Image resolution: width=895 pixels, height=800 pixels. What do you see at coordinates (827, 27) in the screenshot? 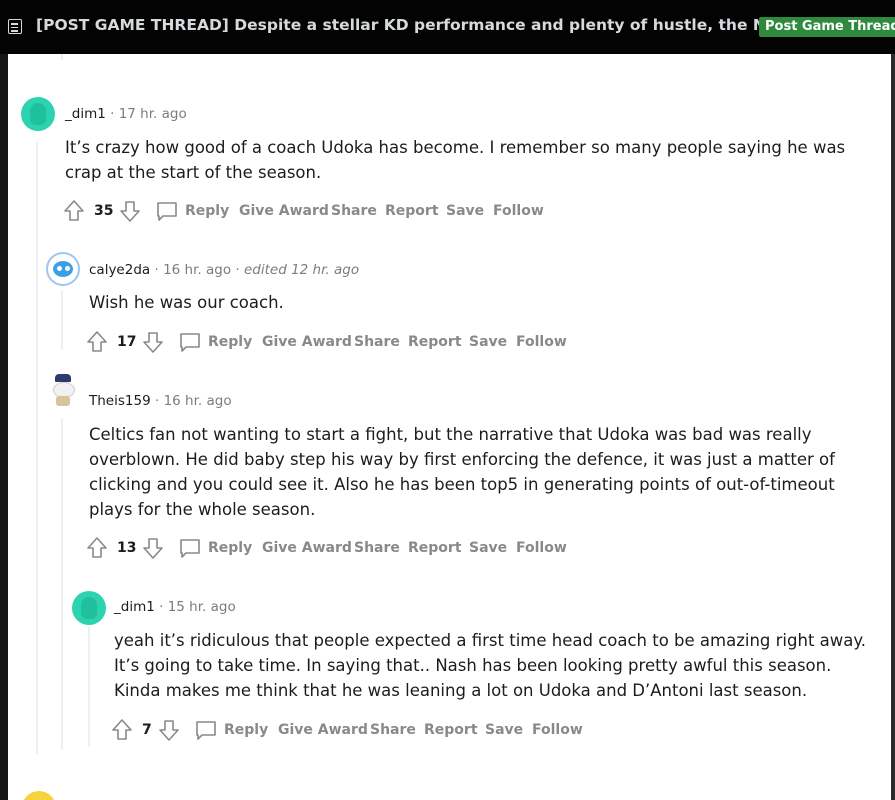
I see `post-flair: Post Game Thread` at bounding box center [827, 27].